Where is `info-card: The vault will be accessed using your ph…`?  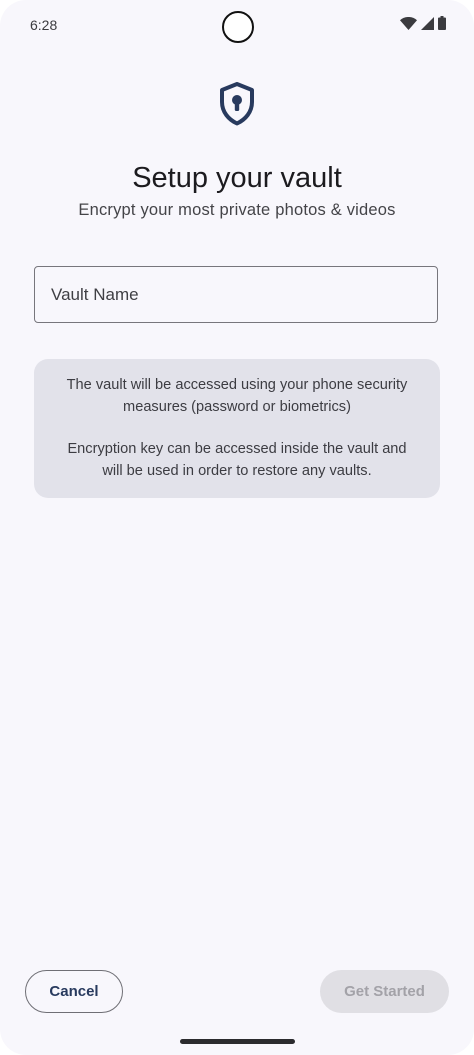
info-card: The vault will be accessed using your ph… is located at coordinates (237, 428).